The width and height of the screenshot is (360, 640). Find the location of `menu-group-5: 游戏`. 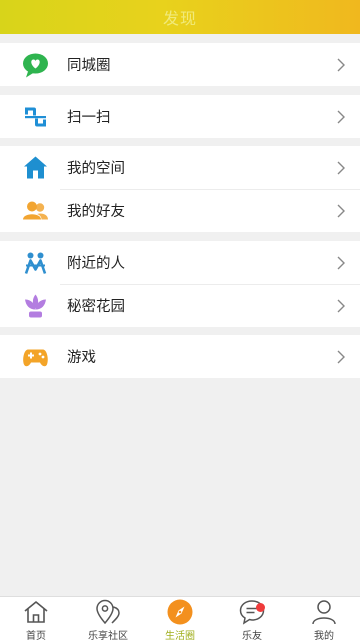

menu-group-5: 游戏 is located at coordinates (180, 356).